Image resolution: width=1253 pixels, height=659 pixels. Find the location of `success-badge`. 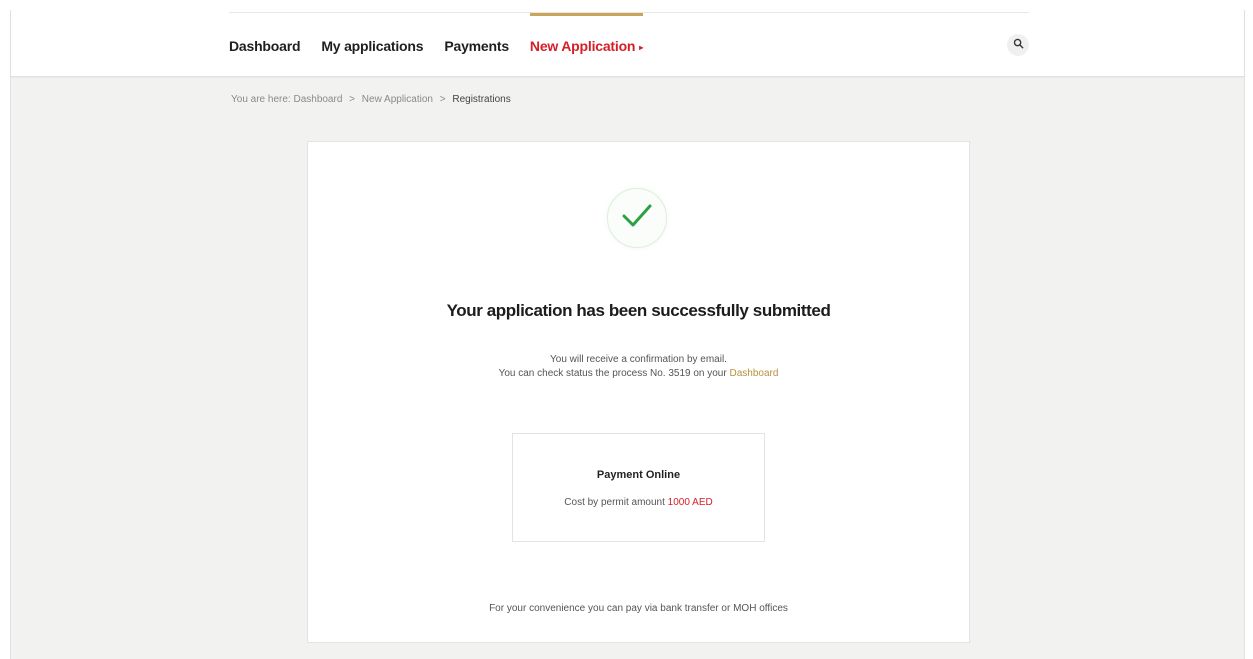

success-badge is located at coordinates (637, 218).